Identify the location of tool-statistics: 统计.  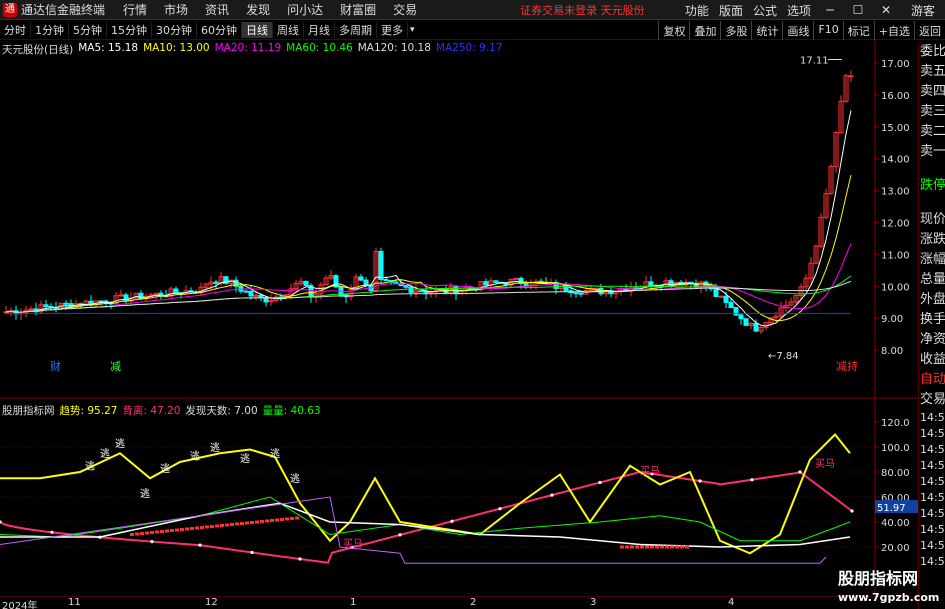
(766, 30).